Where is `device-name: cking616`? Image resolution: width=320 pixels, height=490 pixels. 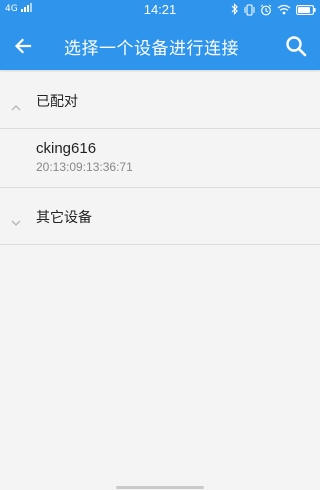 device-name: cking616 is located at coordinates (66, 148).